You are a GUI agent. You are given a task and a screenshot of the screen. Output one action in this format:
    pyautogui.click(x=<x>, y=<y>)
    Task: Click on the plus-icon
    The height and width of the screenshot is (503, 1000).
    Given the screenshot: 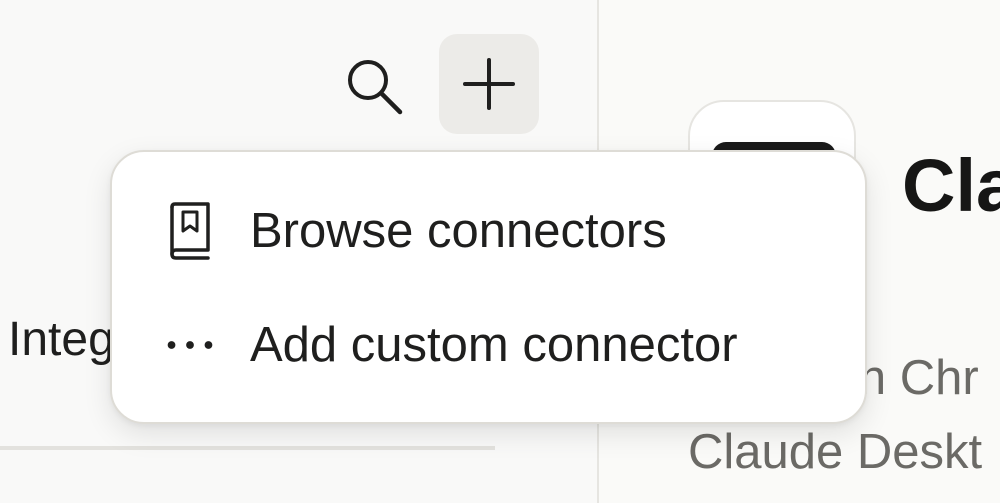 What is the action you would take?
    pyautogui.click(x=489, y=84)
    